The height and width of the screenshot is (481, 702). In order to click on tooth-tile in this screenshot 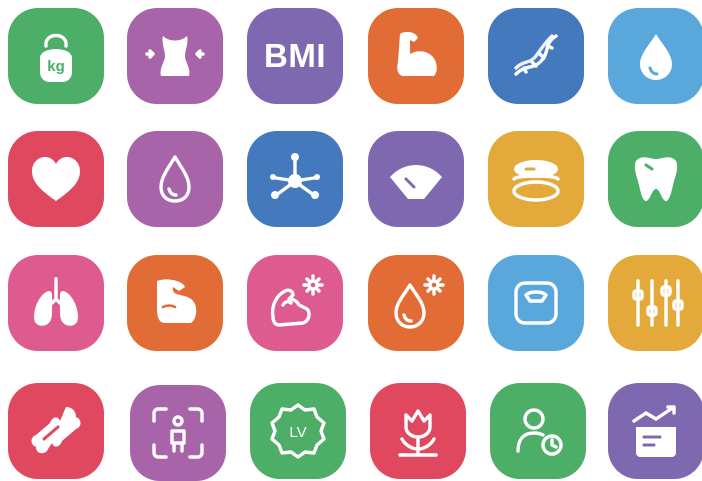, I will do `click(655, 179)`.